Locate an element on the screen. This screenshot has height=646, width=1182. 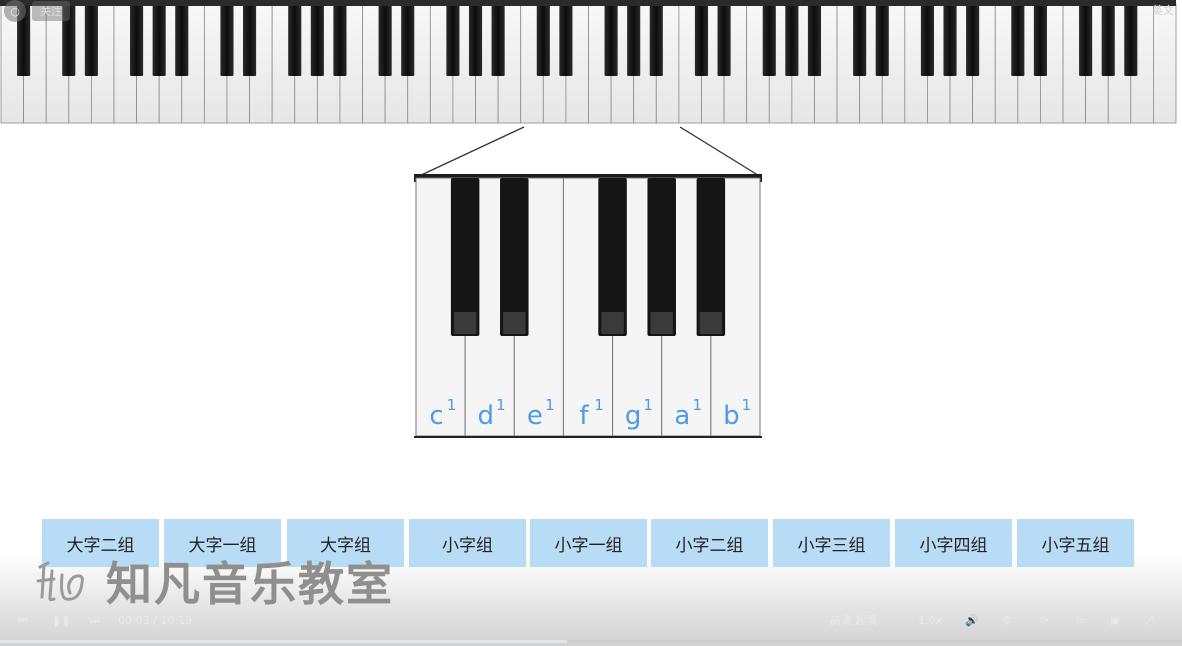
previous-icon: ⏮ is located at coordinates (23, 621).